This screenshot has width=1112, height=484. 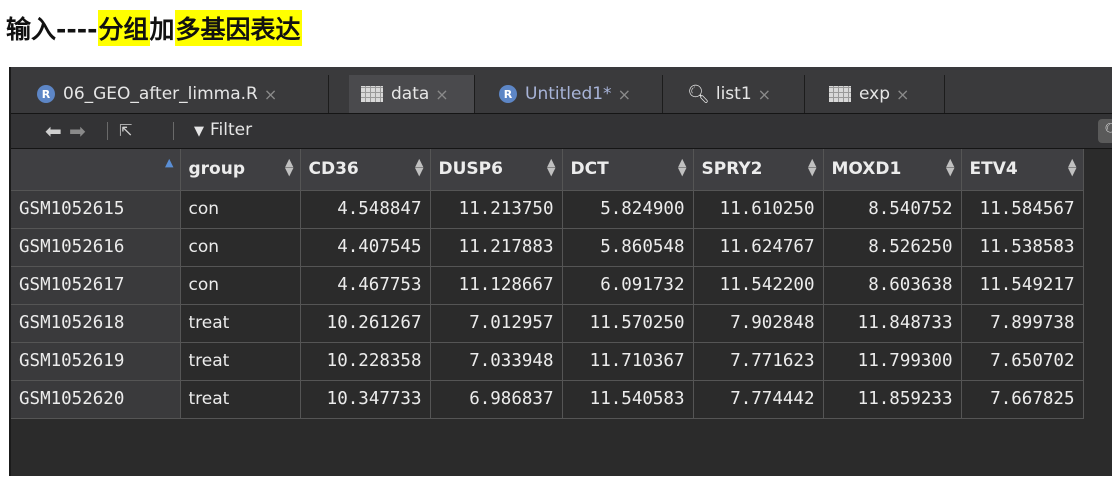 I want to click on table-cell: 11.710367, so click(x=628, y=361).